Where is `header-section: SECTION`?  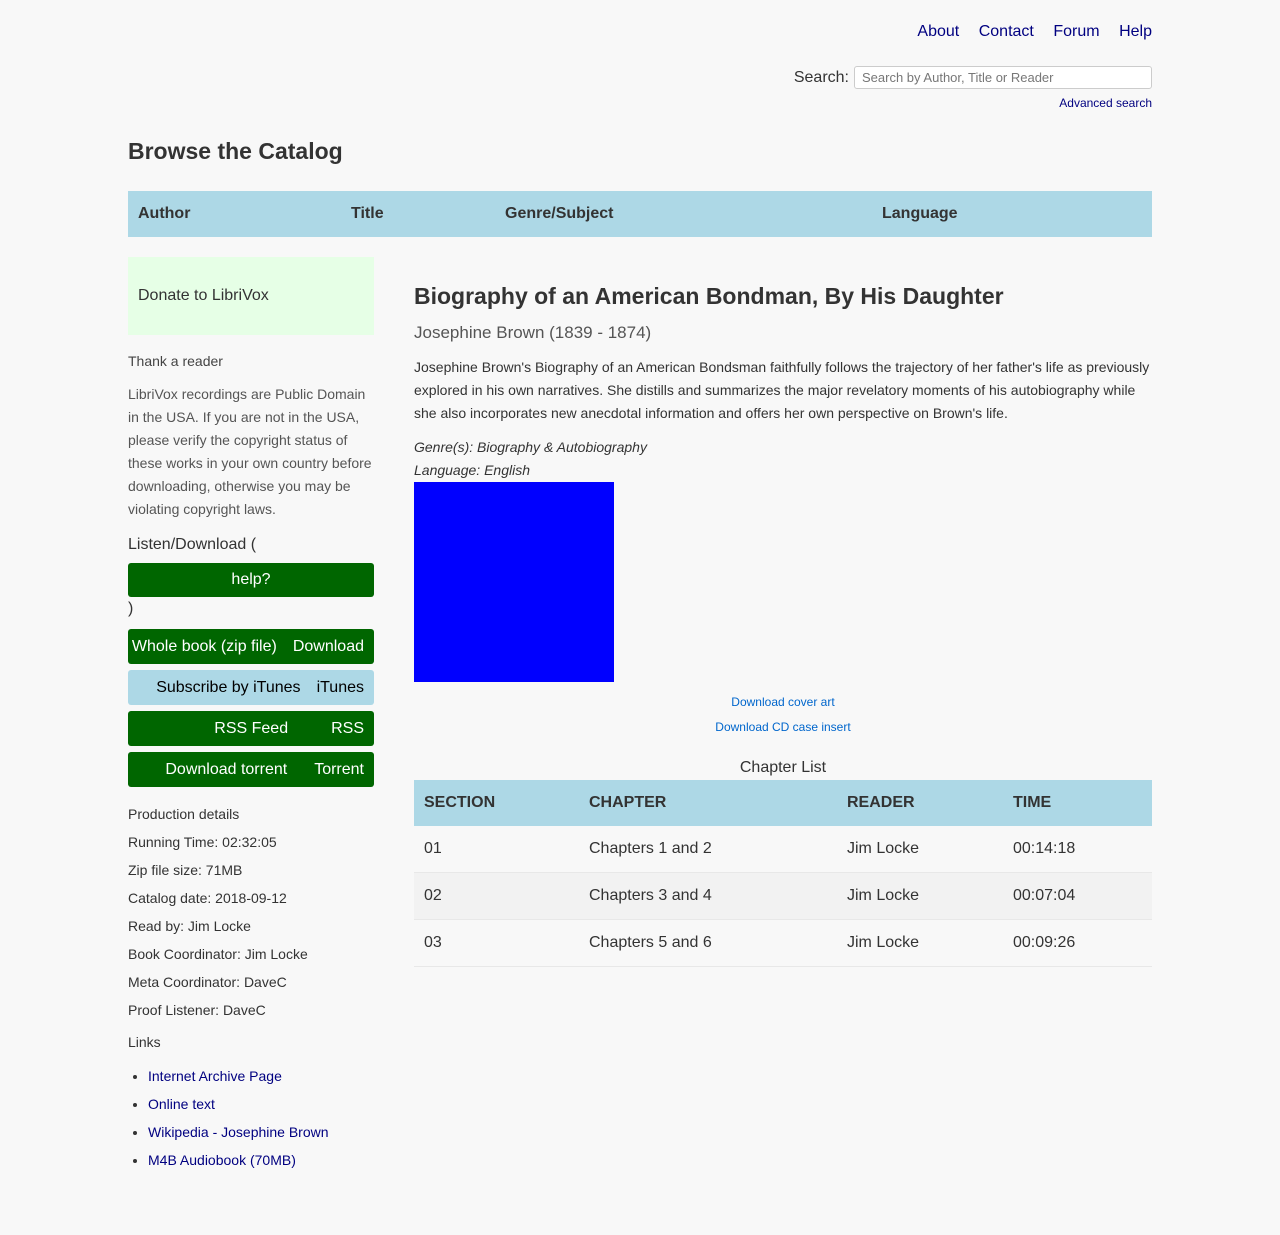
header-section: SECTION is located at coordinates (496, 803).